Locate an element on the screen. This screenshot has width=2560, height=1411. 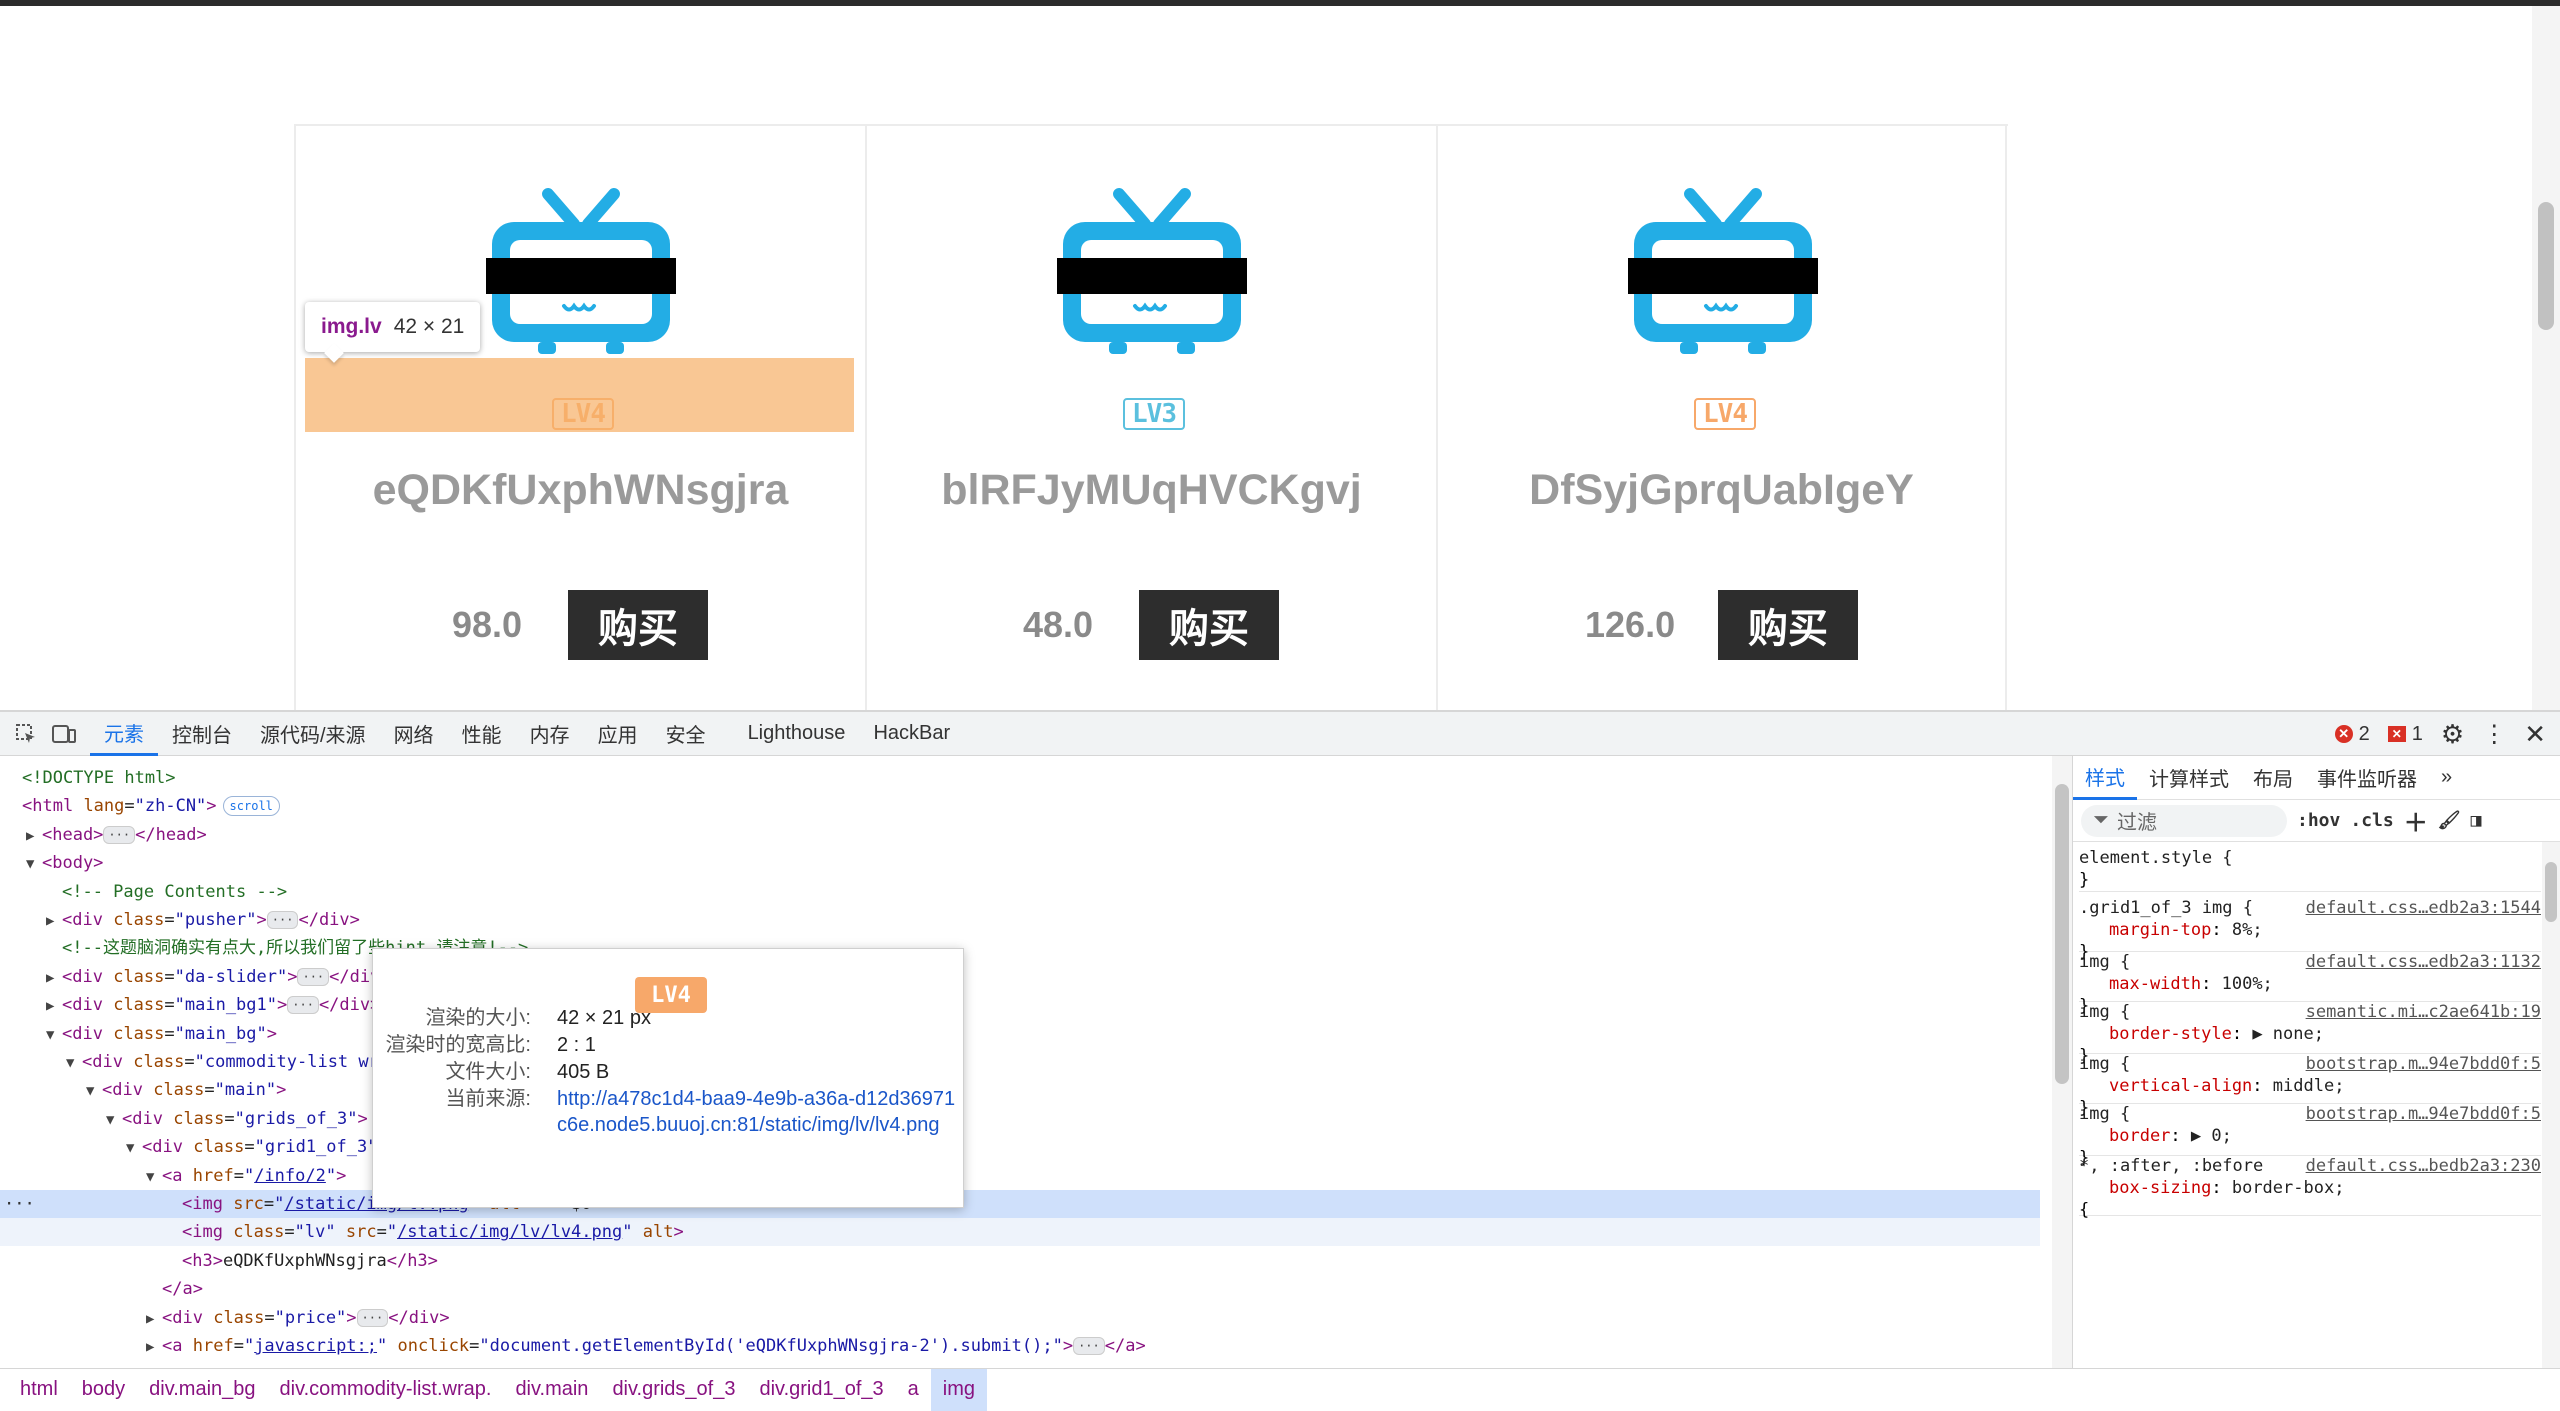
breadcrumb-item: html is located at coordinates (39, 1390).